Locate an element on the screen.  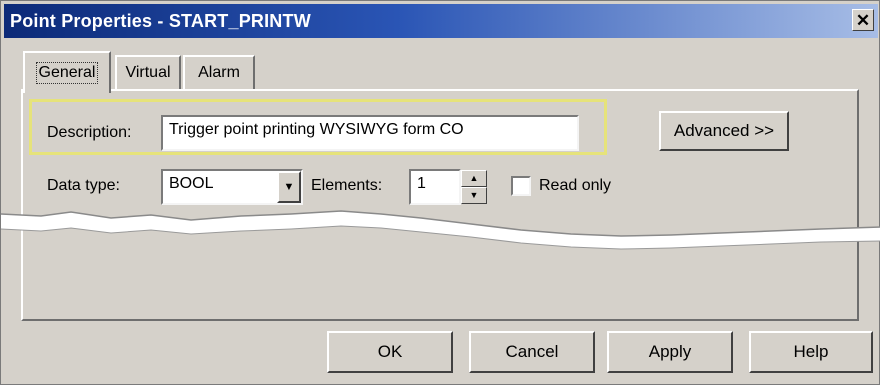
close-icon: ✕ is located at coordinates (863, 20).